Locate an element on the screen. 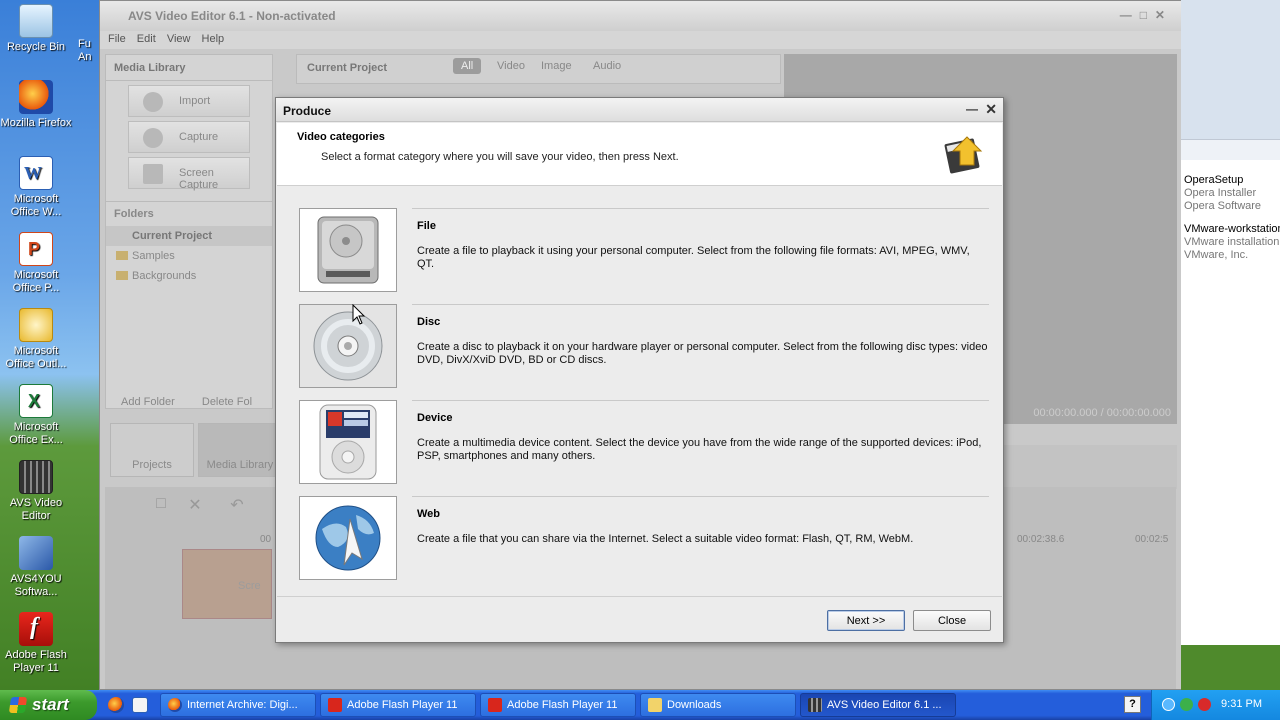 The image size is (1280, 720). task-label: Adobe Flash Player 11 is located at coordinates (562, 705).